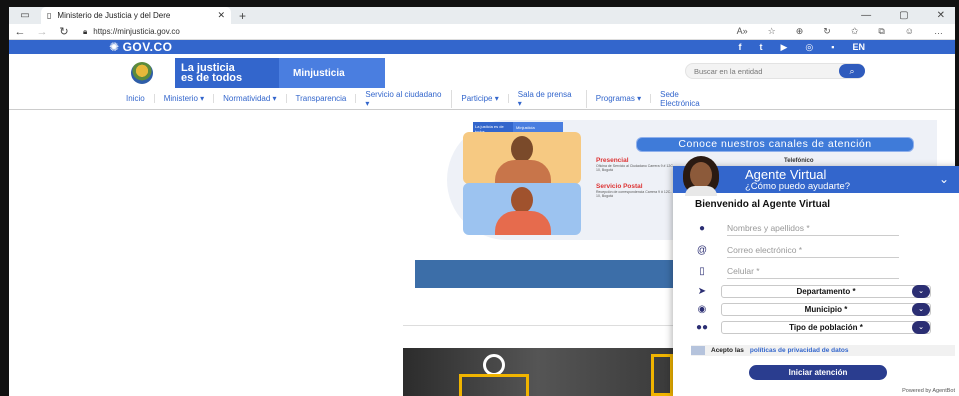  What do you see at coordinates (809, 47) in the screenshot?
I see `instagram-icon: ◎` at bounding box center [809, 47].